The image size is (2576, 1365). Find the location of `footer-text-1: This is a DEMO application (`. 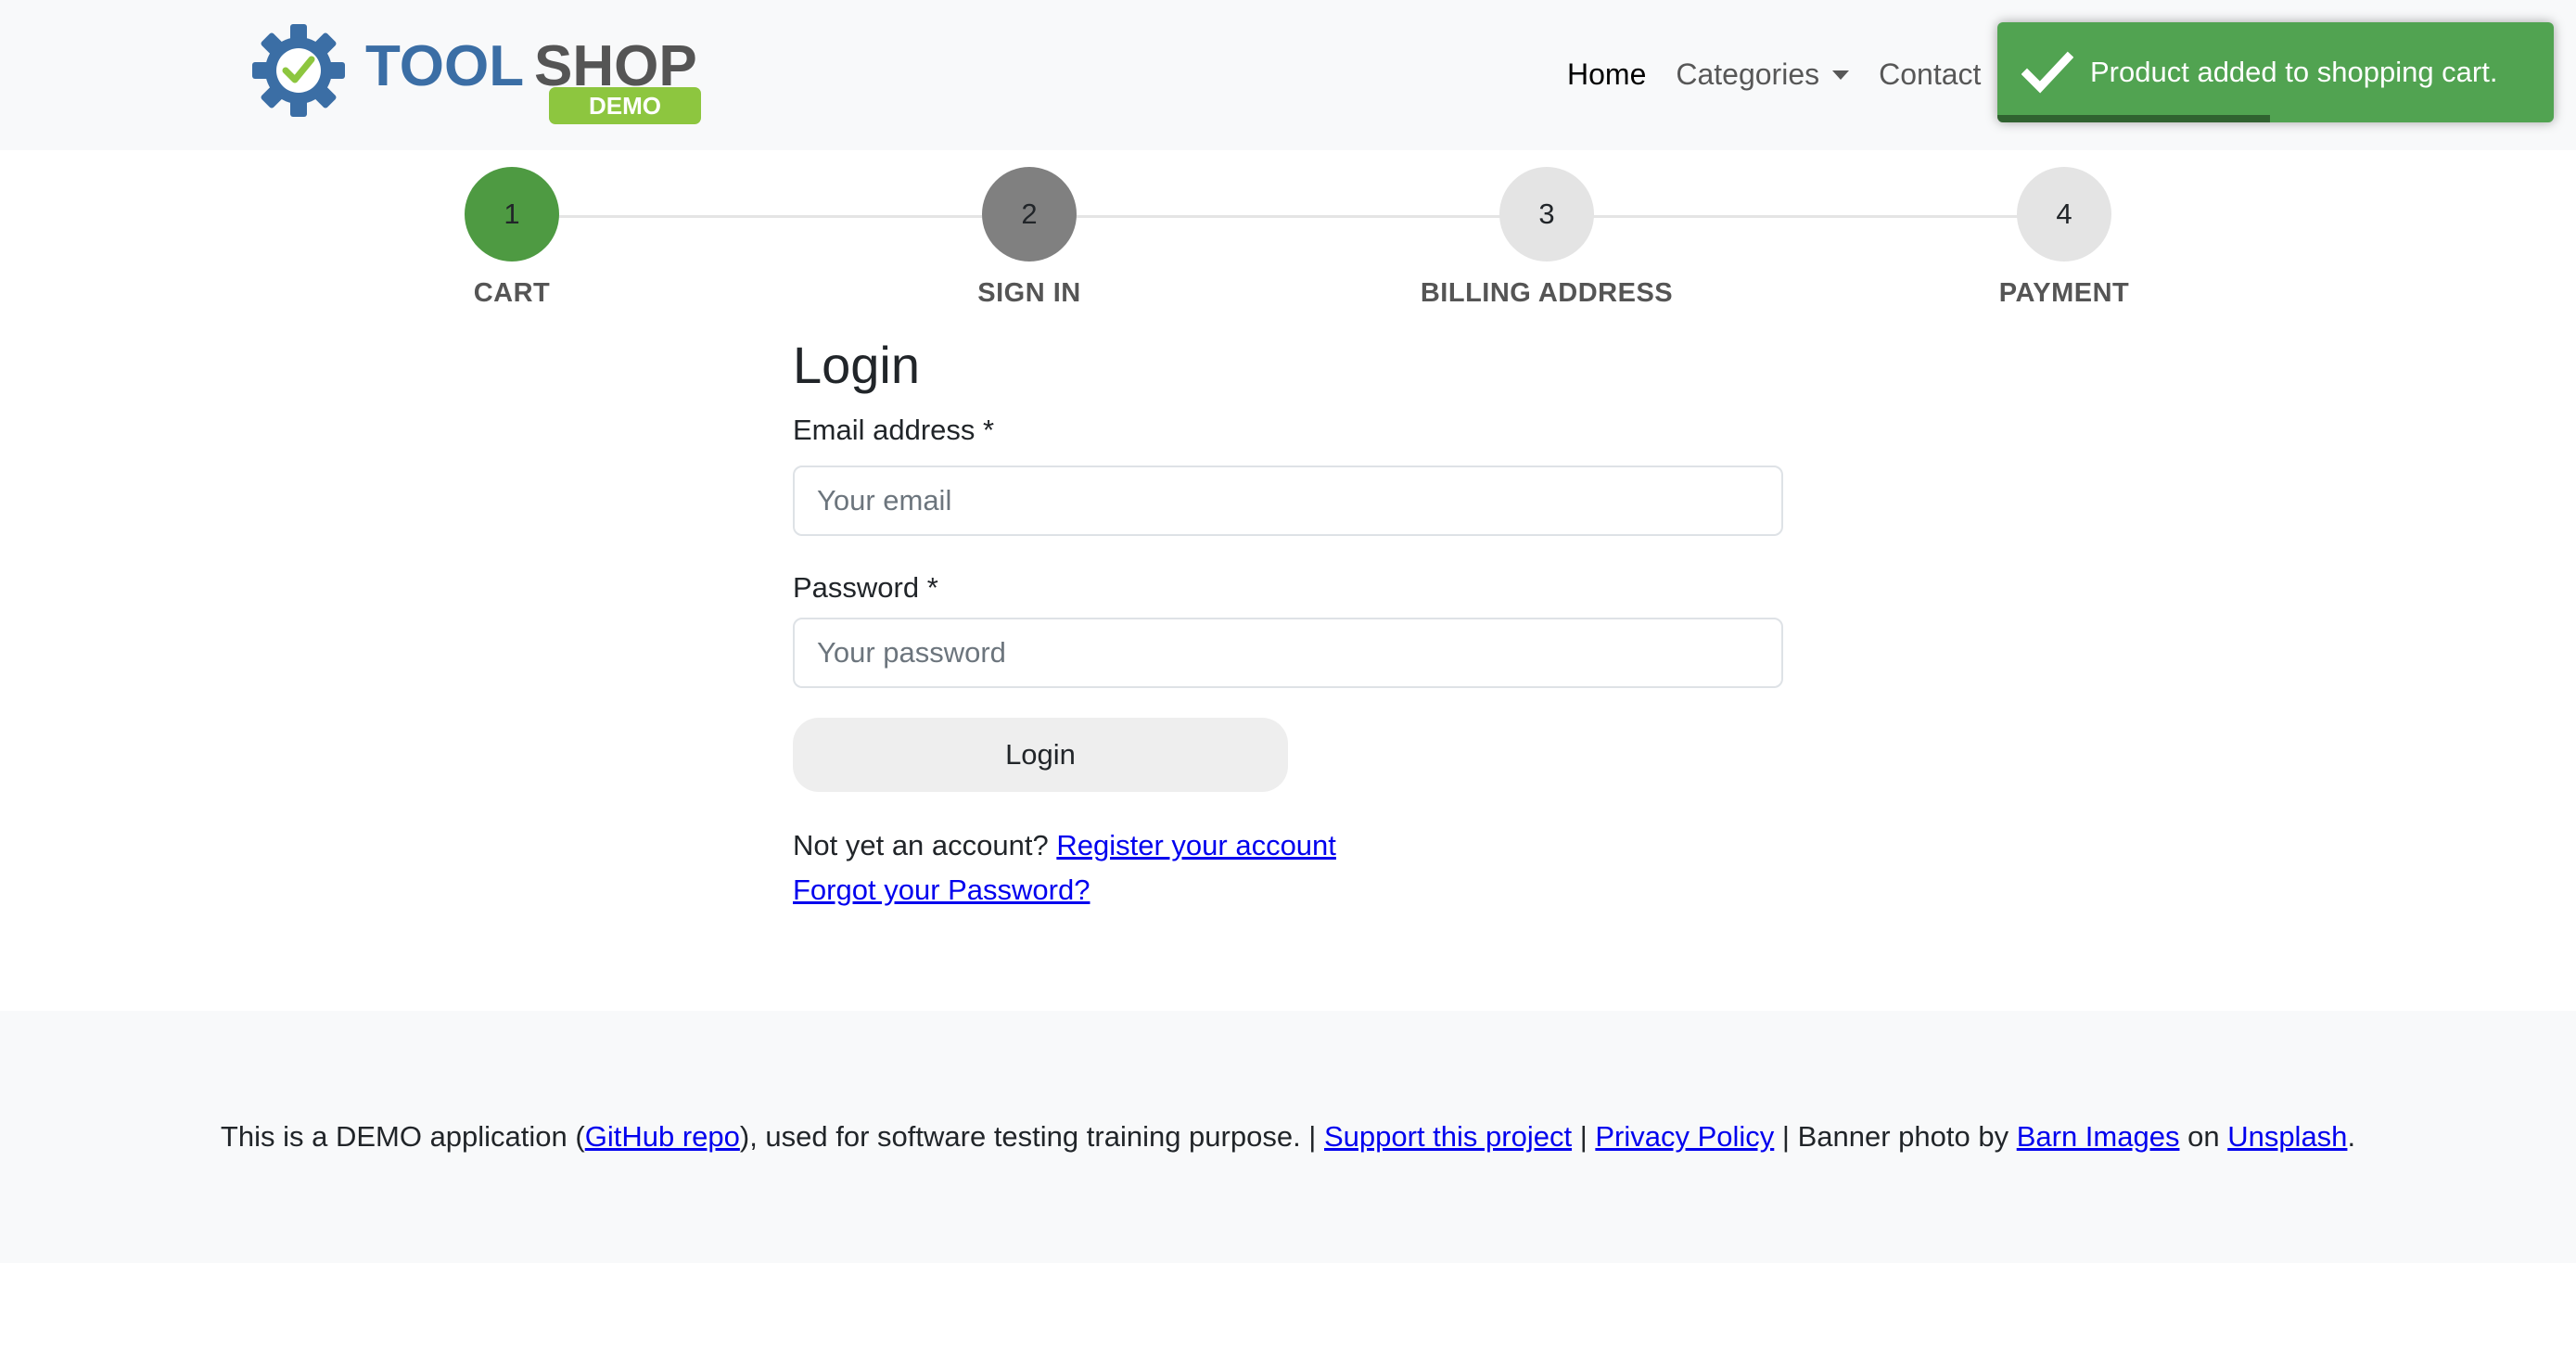

footer-text-1: This is a DEMO application ( is located at coordinates (403, 1136).